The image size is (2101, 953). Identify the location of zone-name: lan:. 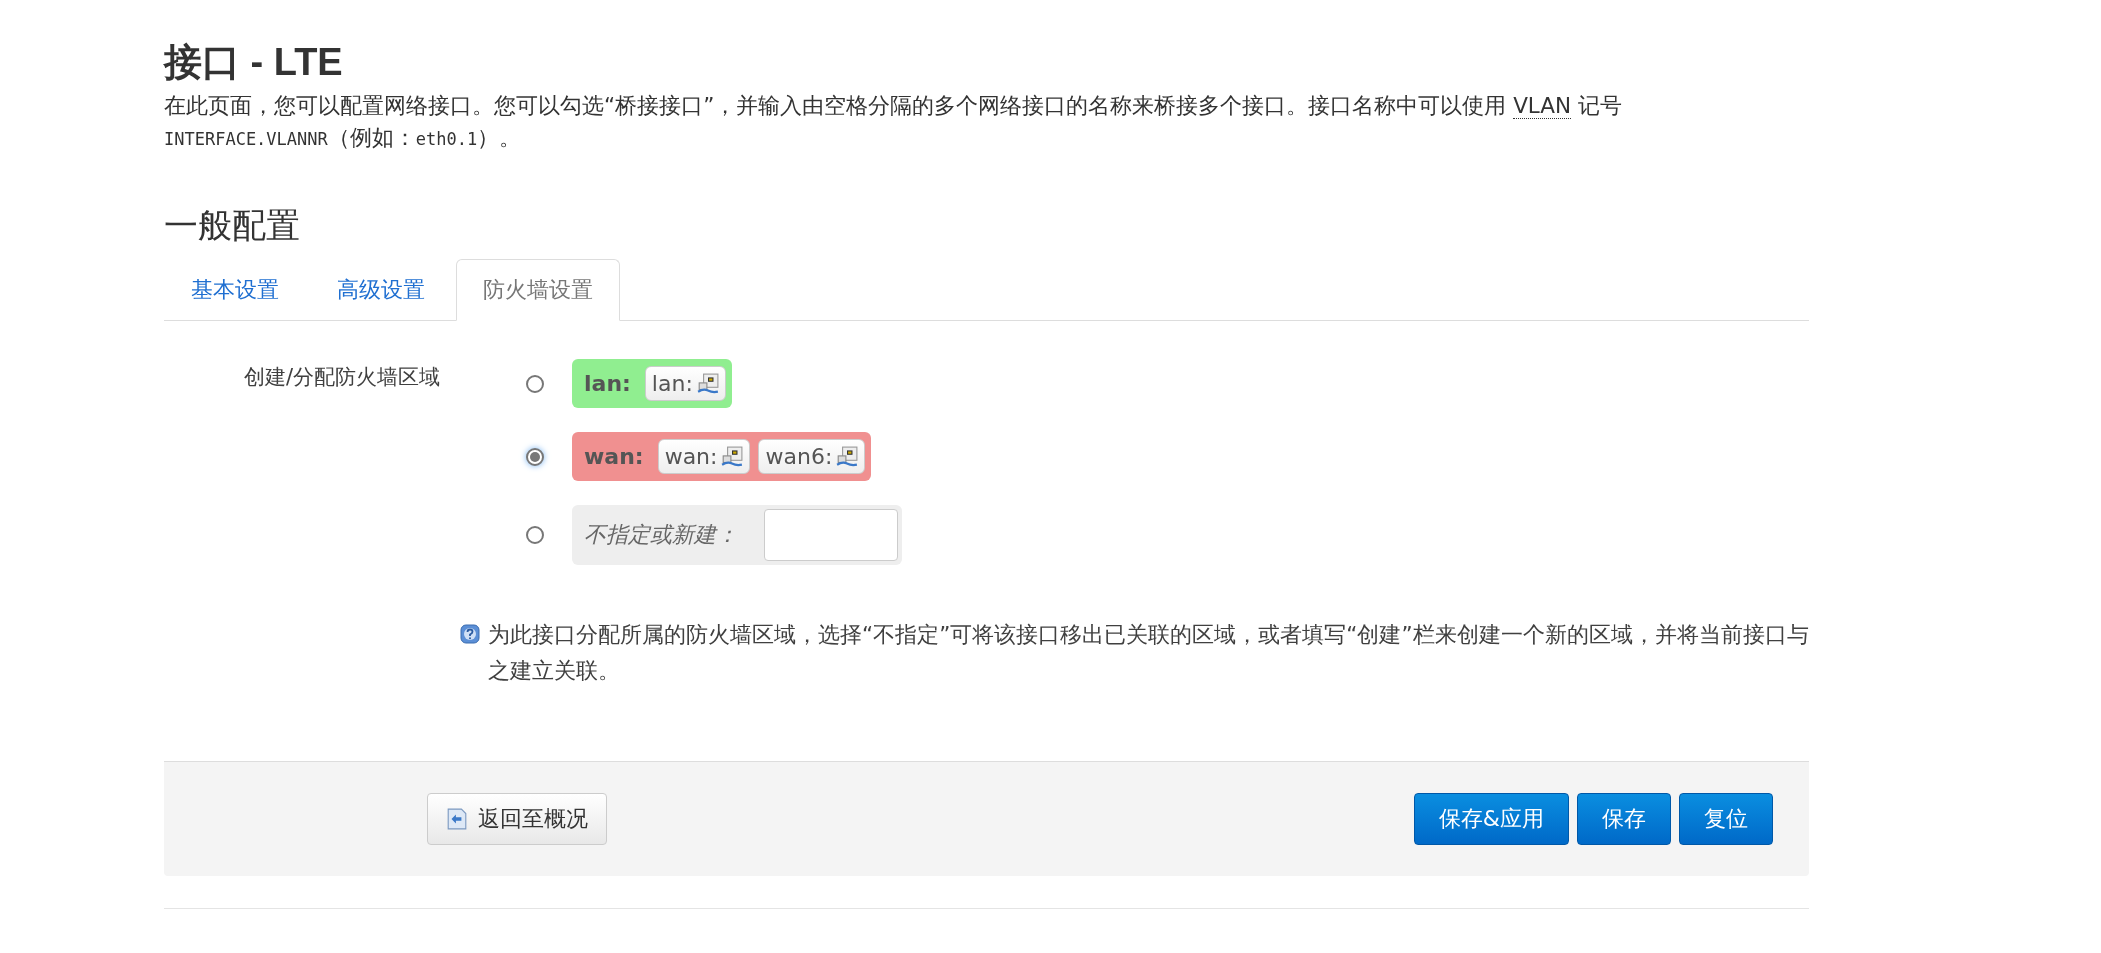
(607, 383).